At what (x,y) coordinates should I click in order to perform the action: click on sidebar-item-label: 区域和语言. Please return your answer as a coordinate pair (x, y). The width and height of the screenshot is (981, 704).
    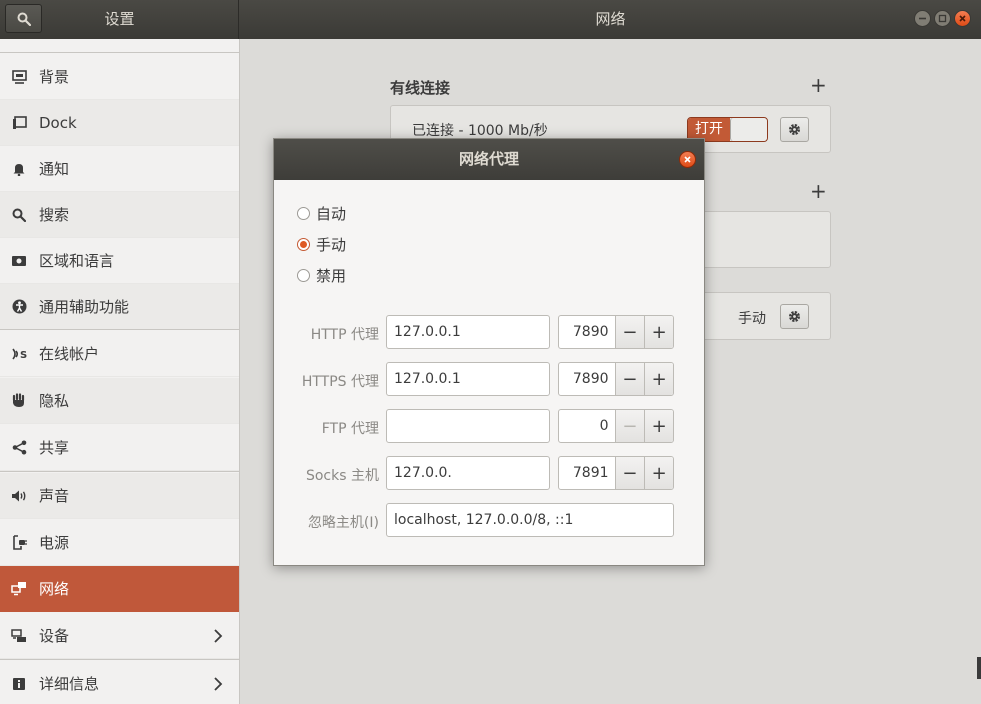
    Looking at the image, I should click on (77, 261).